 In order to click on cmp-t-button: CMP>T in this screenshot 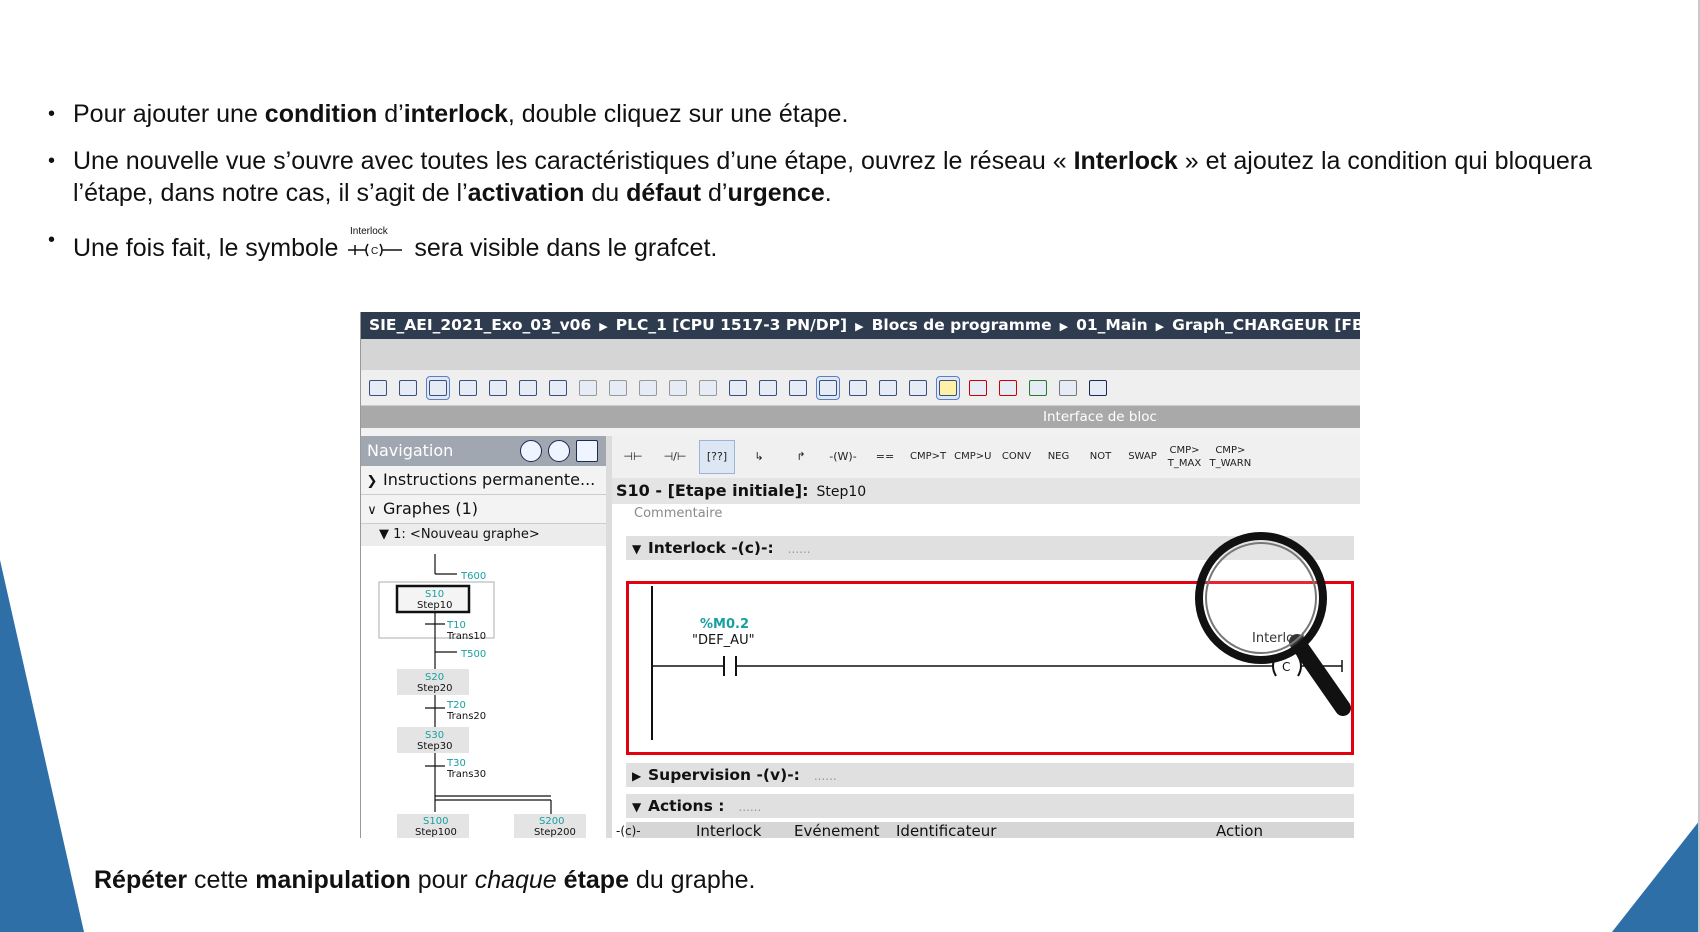, I will do `click(928, 457)`.